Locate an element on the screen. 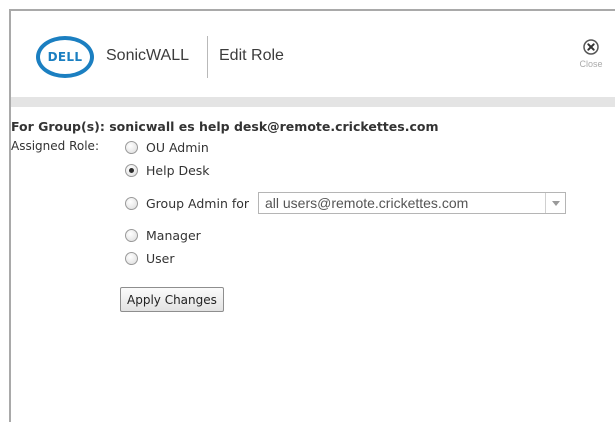 This screenshot has width=615, height=422. apply-changes-button: Apply Changes is located at coordinates (172, 299).